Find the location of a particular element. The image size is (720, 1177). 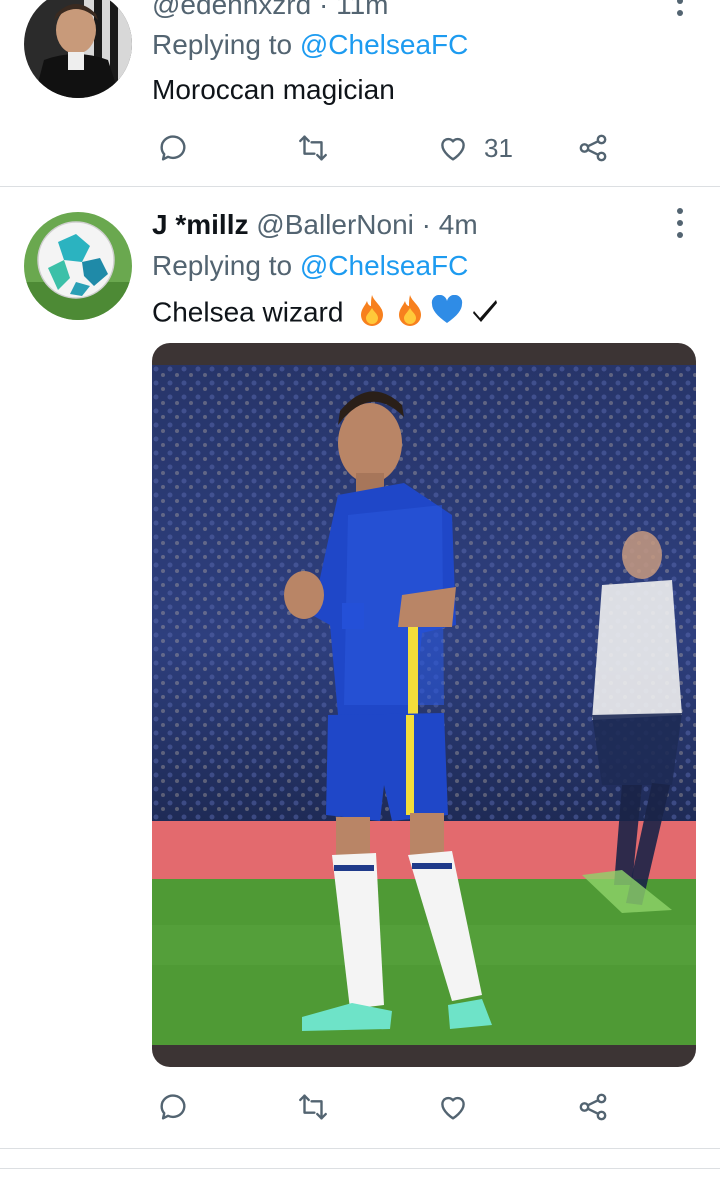

blue-heart-emoji is located at coordinates (447, 313).